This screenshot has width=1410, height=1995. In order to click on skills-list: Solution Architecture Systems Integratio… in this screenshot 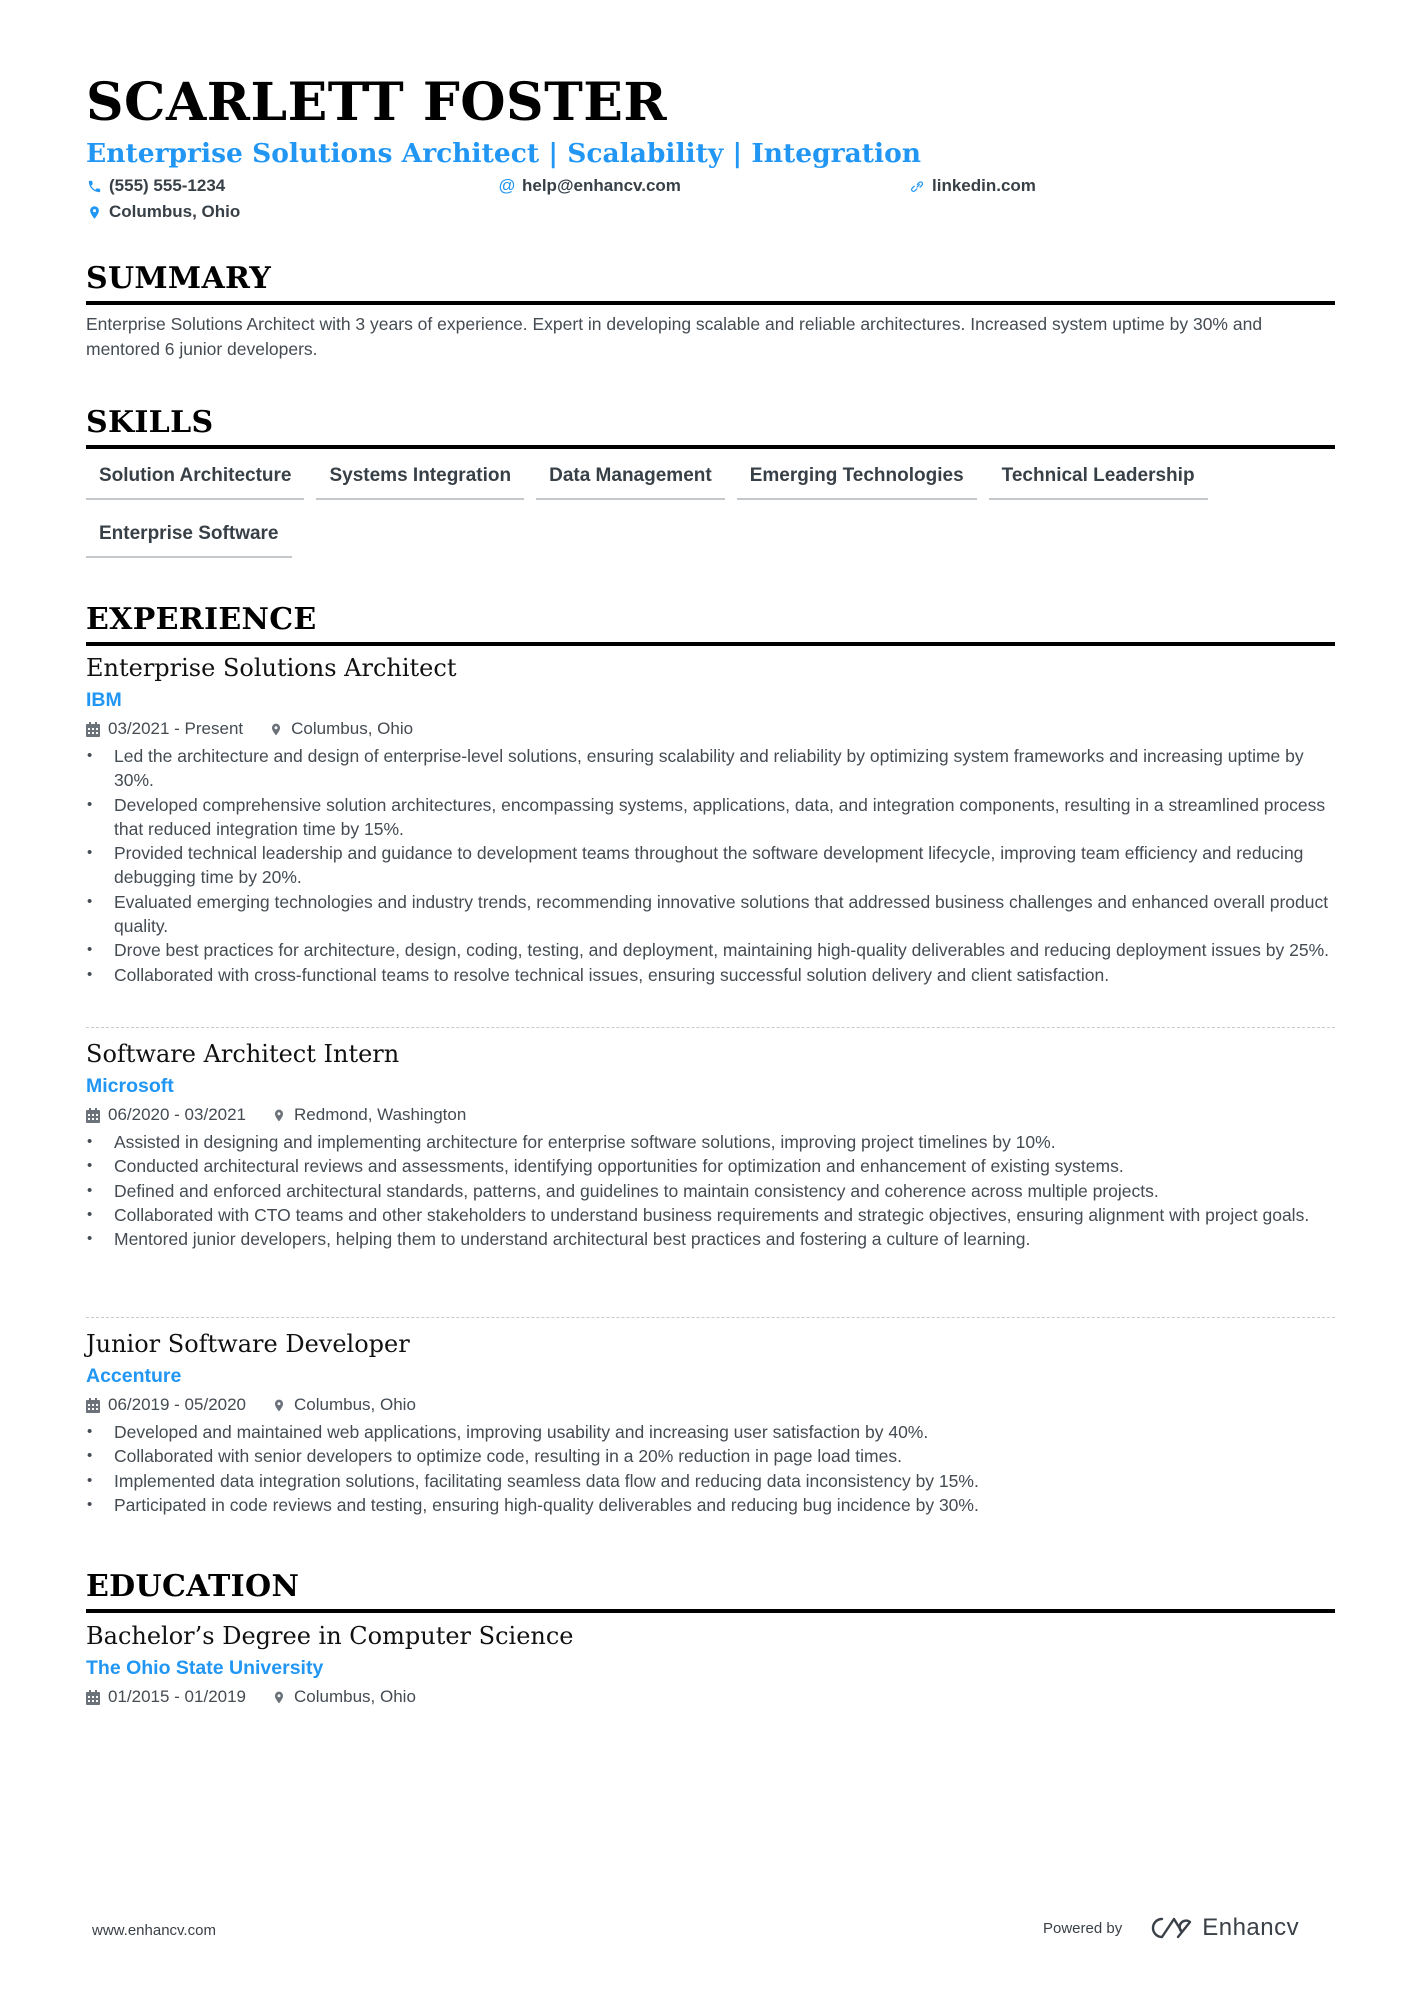, I will do `click(710, 507)`.